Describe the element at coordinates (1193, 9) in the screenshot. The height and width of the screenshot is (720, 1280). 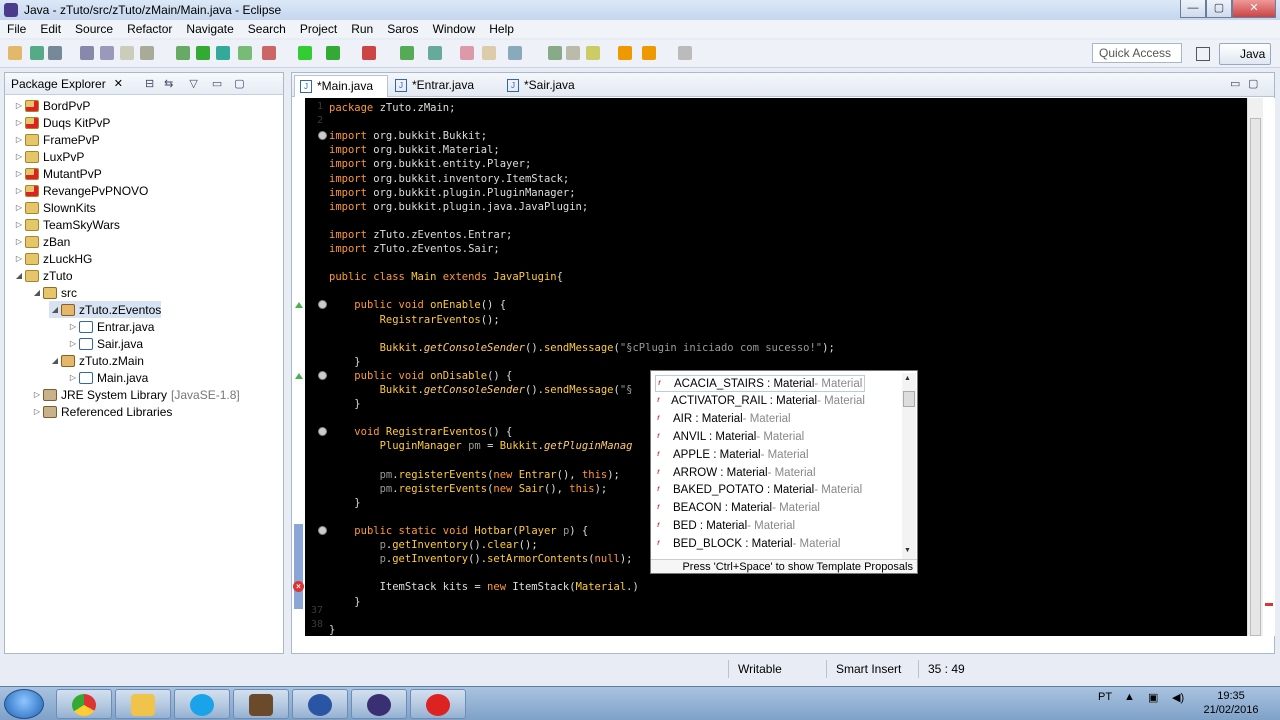
I see `minimize-button: —` at that location.